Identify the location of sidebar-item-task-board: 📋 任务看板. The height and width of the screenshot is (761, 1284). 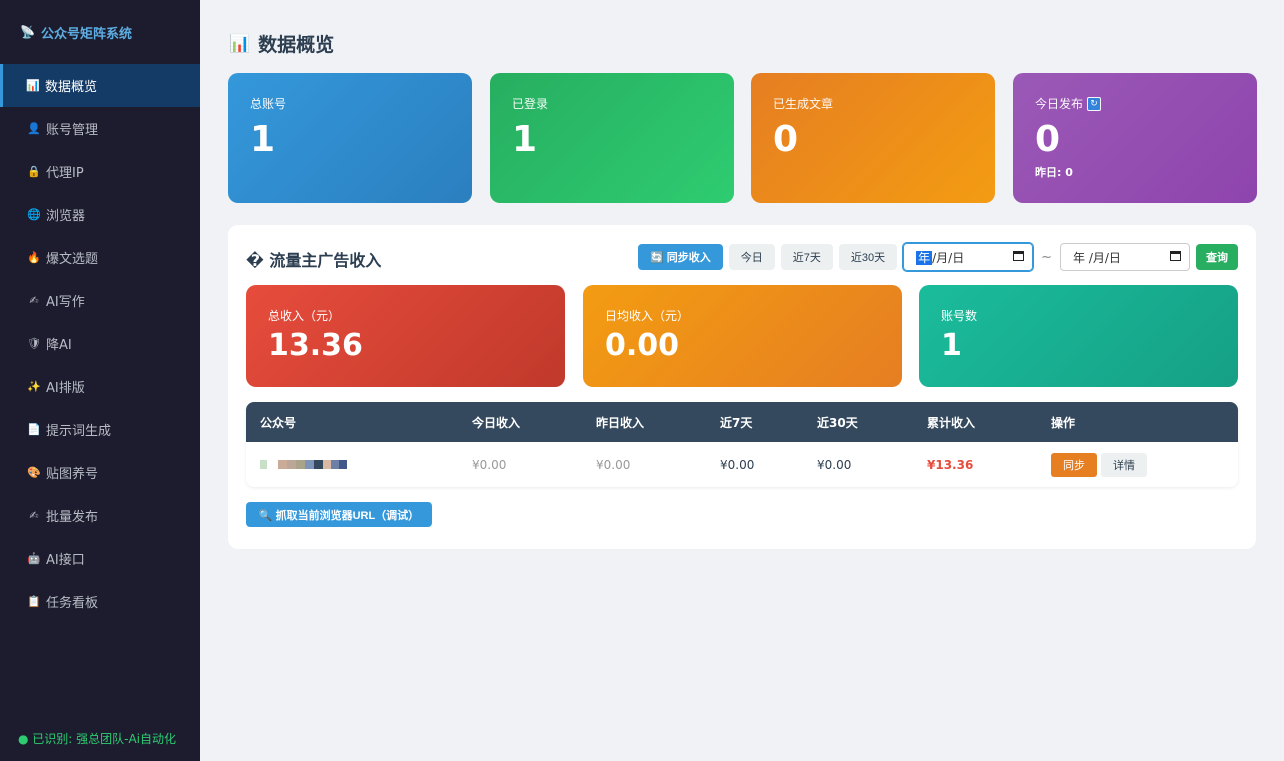
(100, 601).